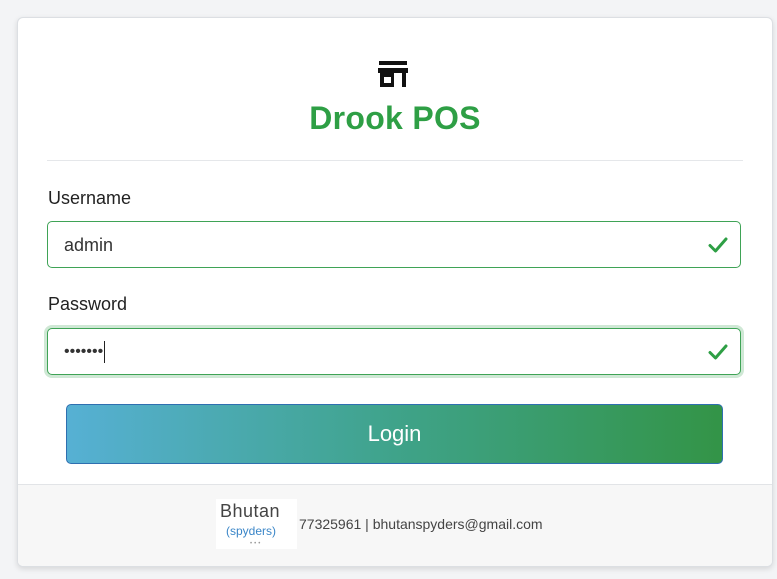 This screenshot has width=777, height=579. I want to click on footer-contact: 77325961 | bhutanspyders@gmail.com, so click(421, 524).